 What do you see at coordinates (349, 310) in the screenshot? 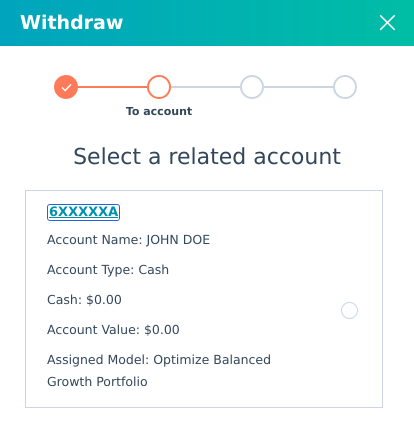
I see `radio-button` at bounding box center [349, 310].